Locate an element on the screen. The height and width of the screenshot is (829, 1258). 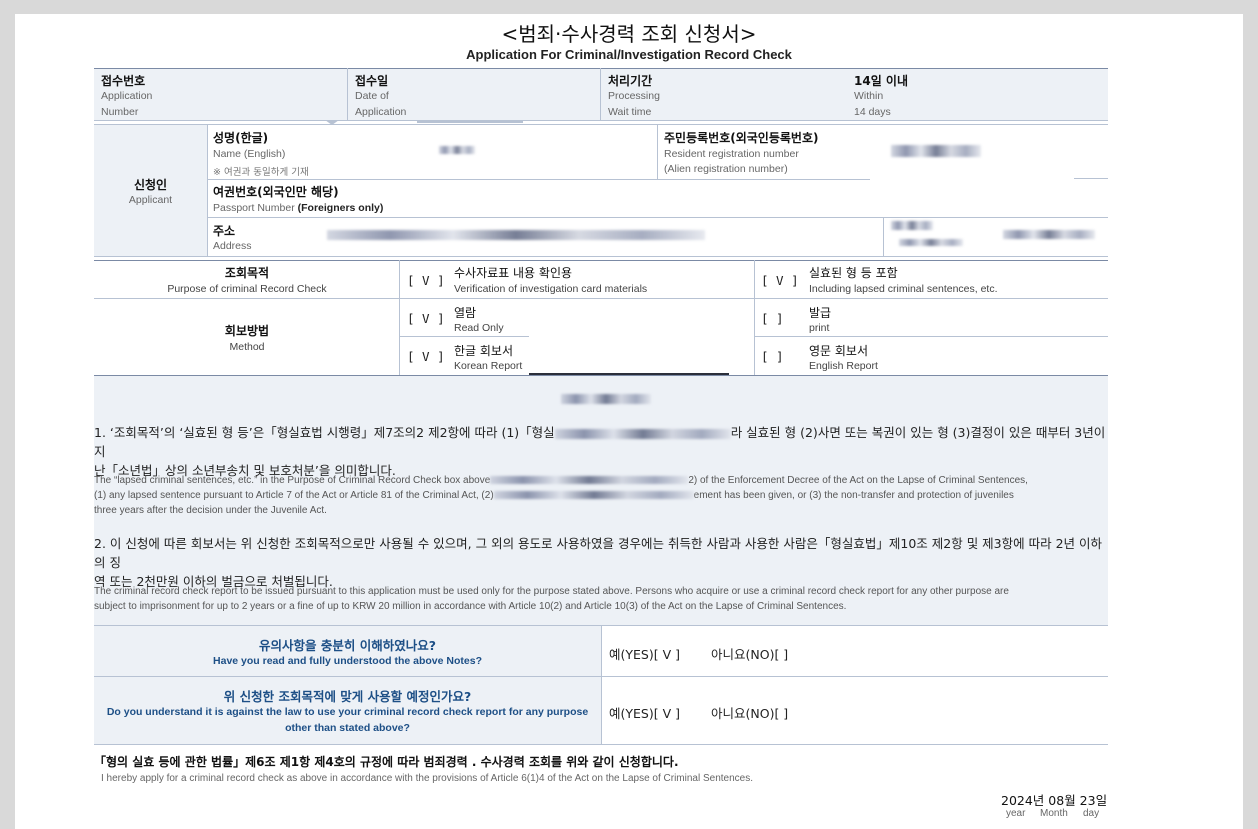
purpose-option-1-checkbox: [ V ] is located at coordinates (426, 280).